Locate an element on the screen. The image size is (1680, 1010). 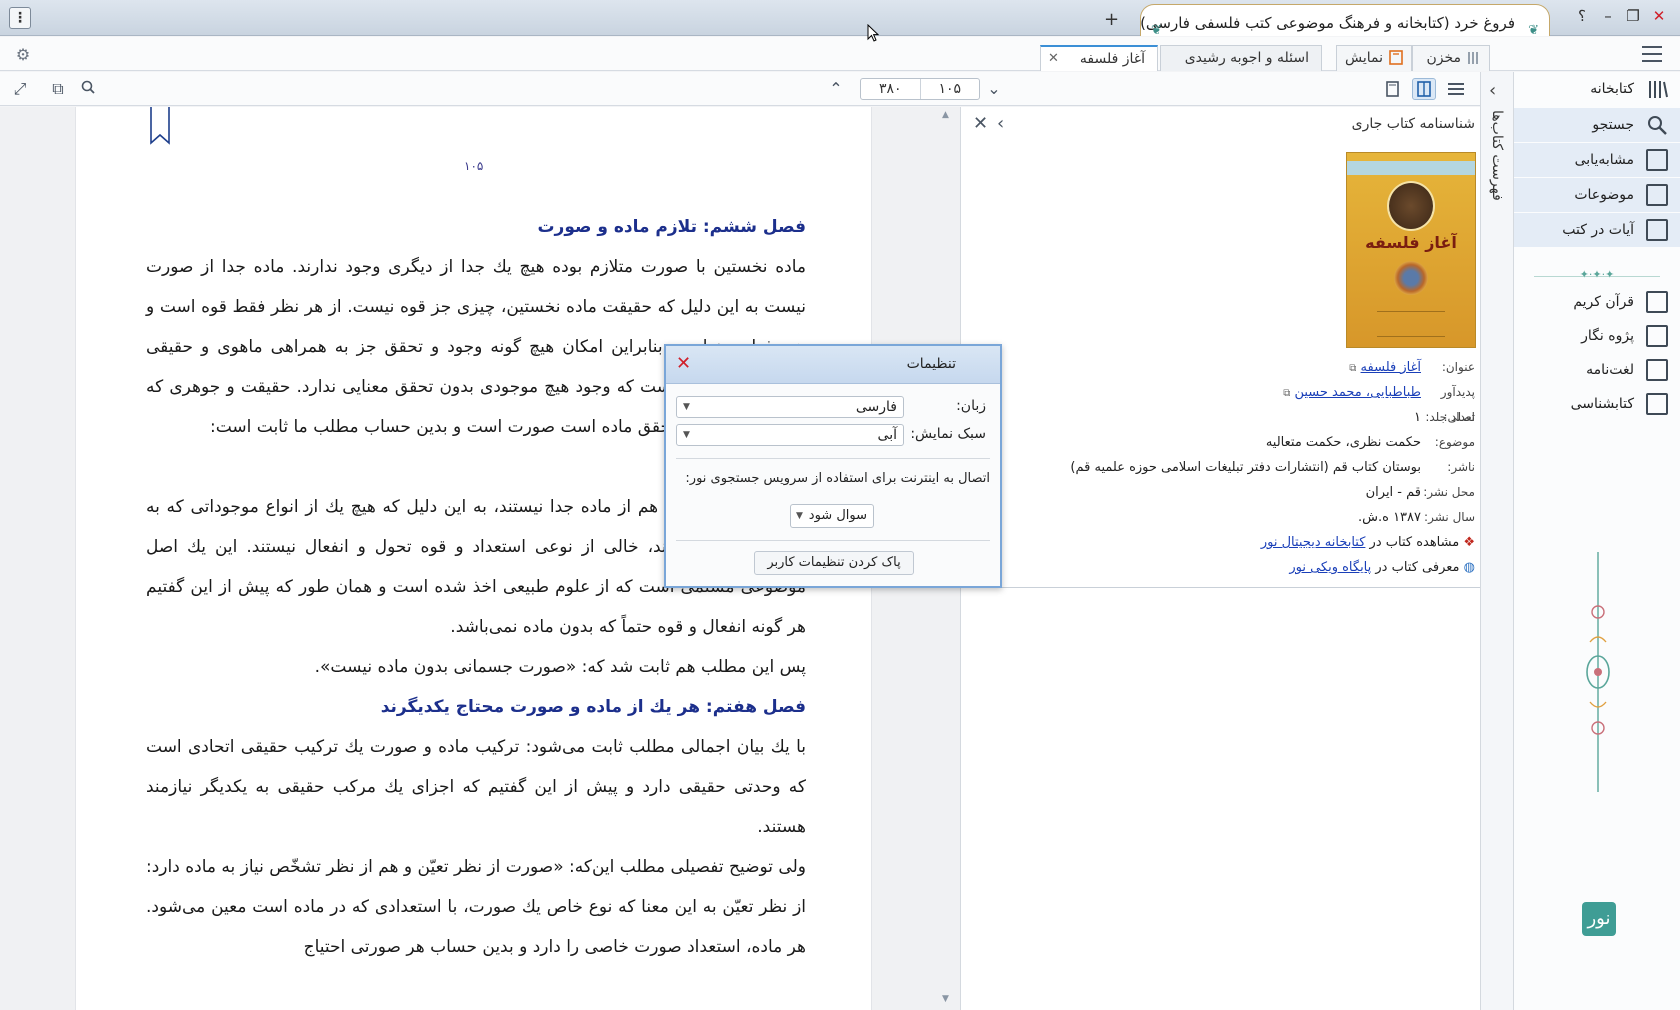
language-label: زبان: is located at coordinates (971, 406).